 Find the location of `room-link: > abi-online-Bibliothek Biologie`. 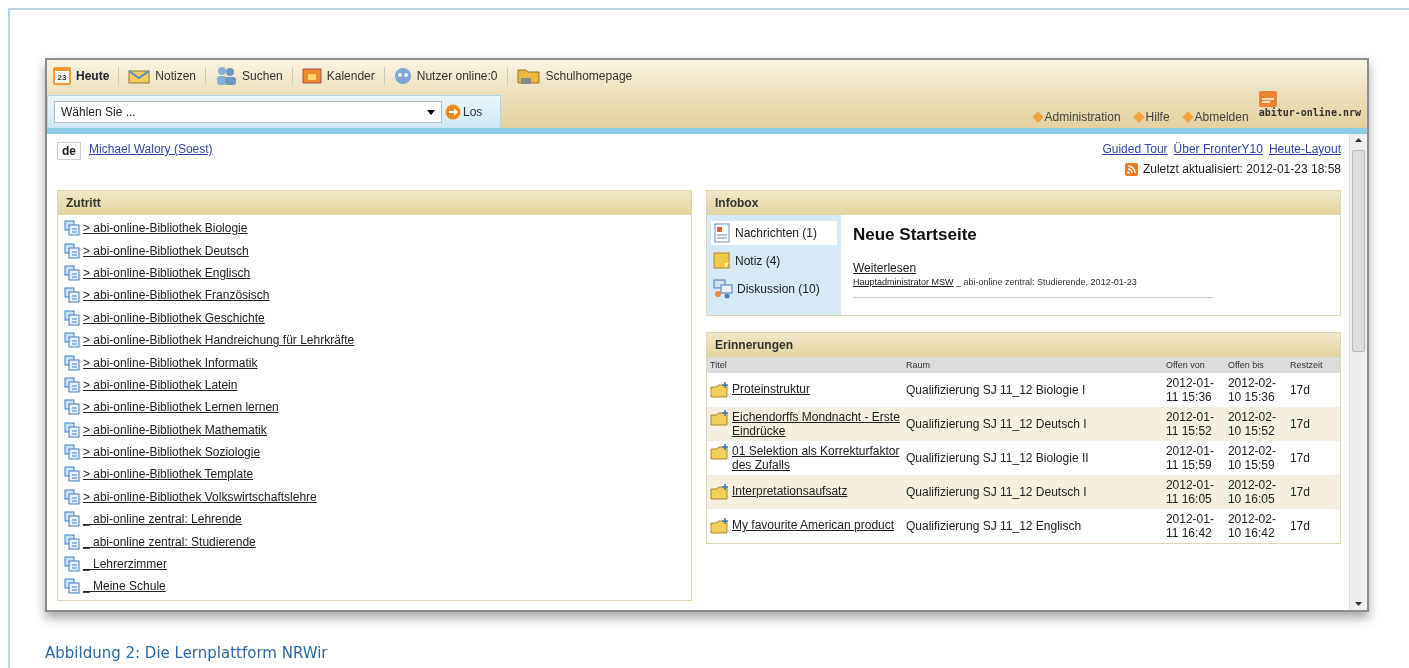

room-link: > abi-online-Bibliothek Biologie is located at coordinates (165, 228).